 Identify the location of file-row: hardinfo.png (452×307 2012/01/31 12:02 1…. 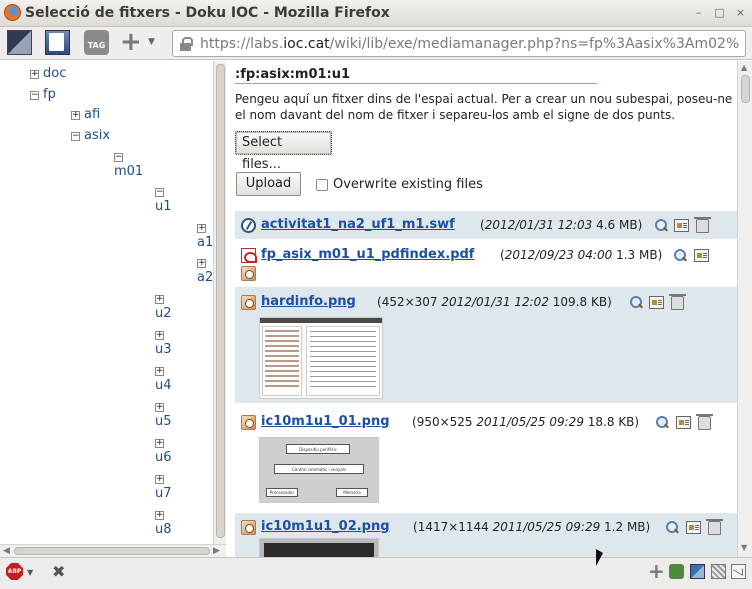
(486, 345).